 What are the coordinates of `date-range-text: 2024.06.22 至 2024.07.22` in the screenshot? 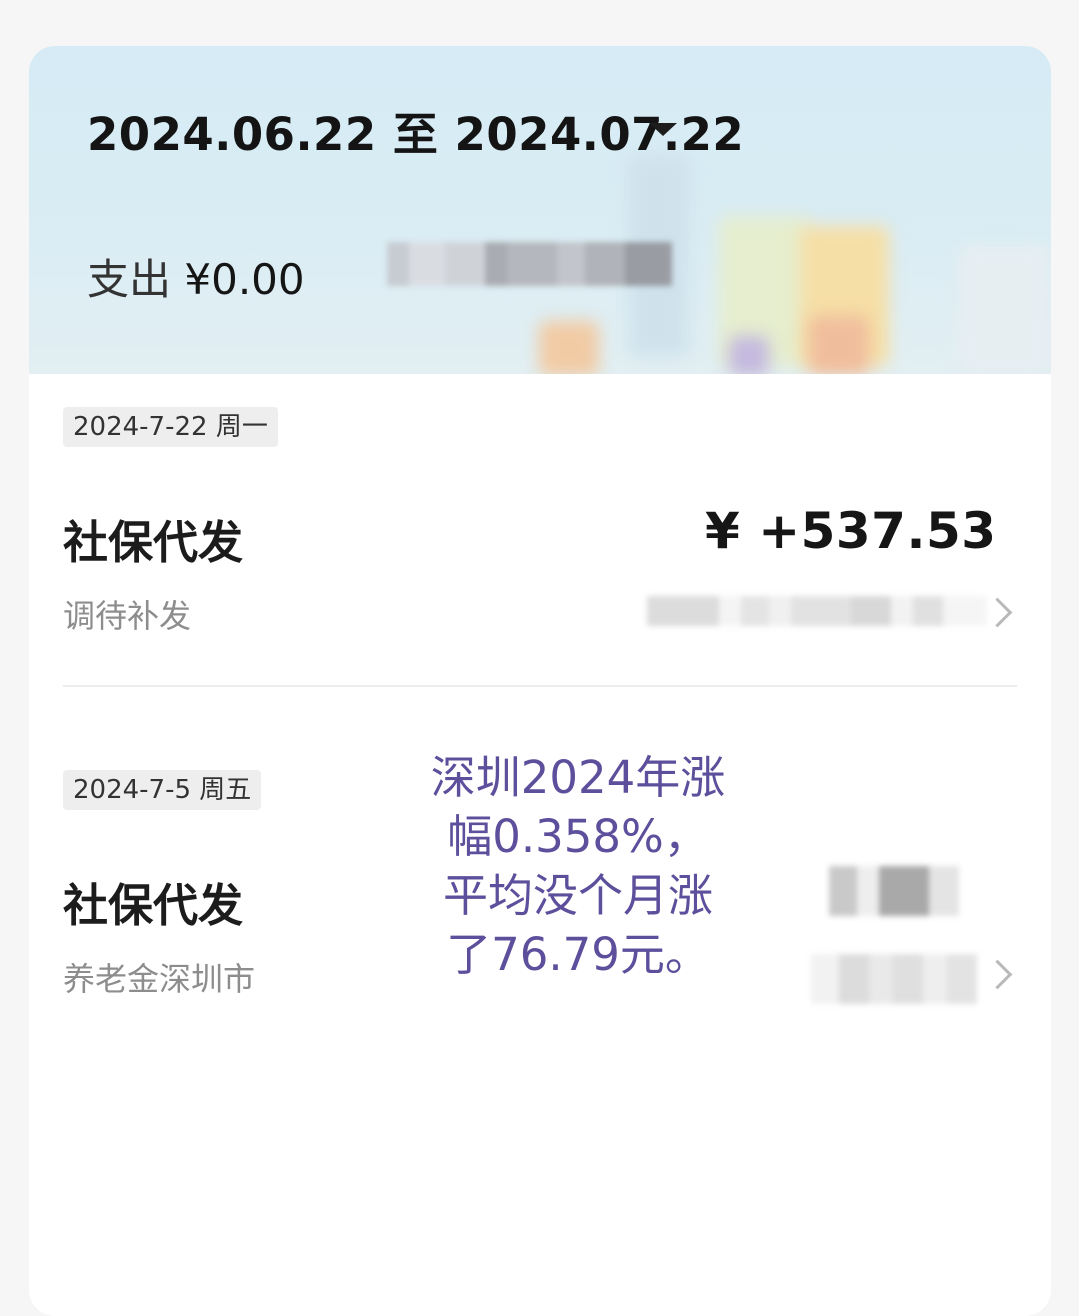 It's located at (416, 134).